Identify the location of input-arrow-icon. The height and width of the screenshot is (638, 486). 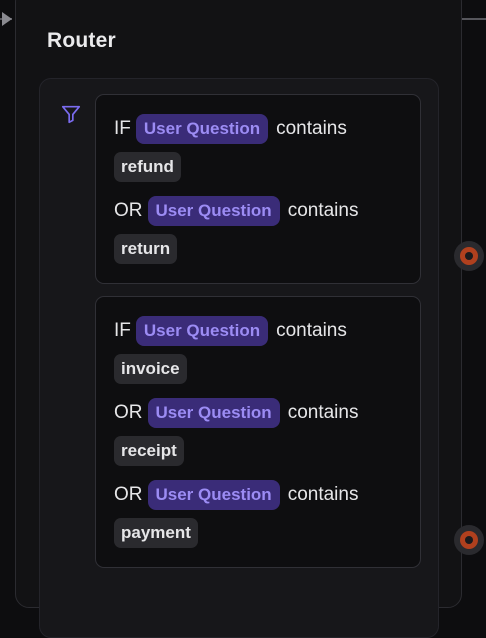
(7, 19).